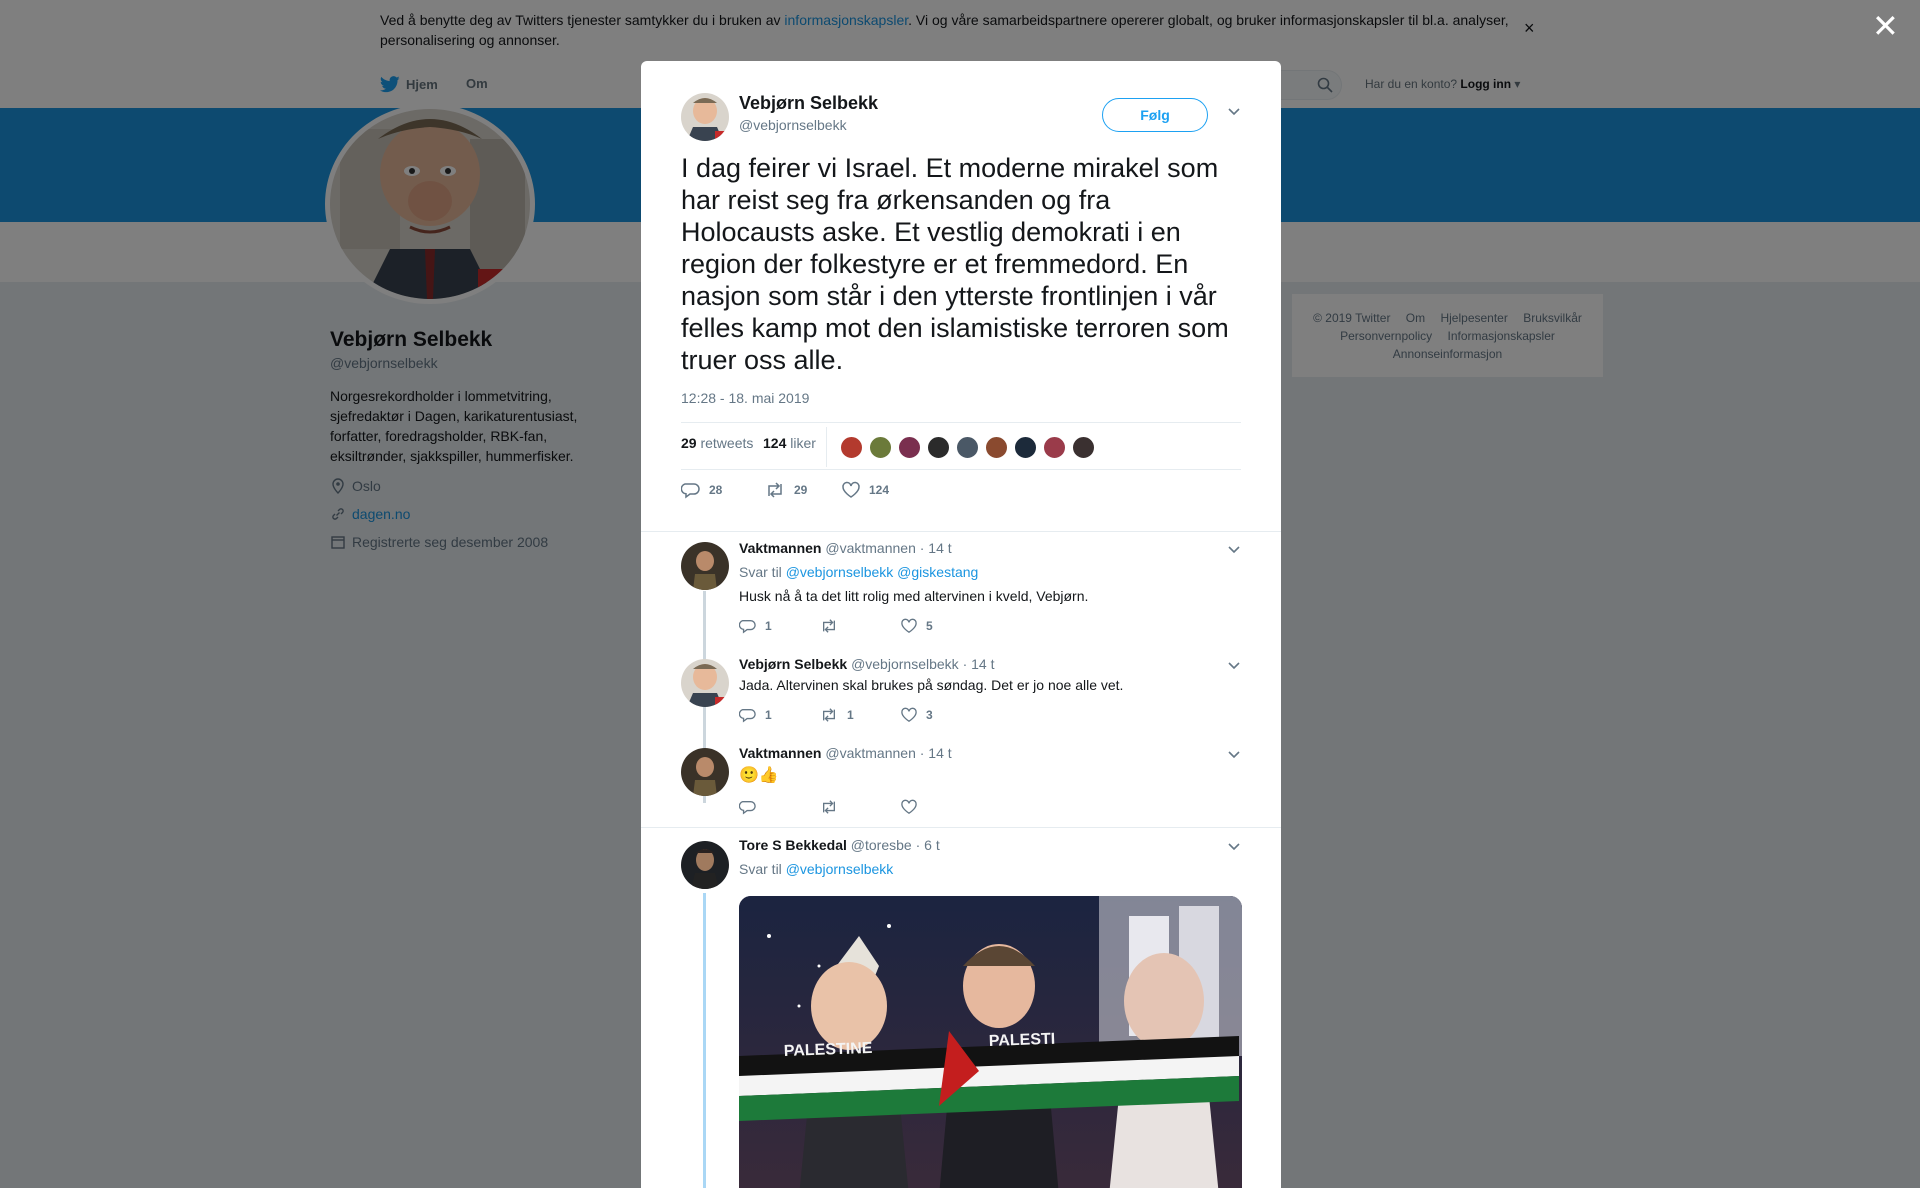 The image size is (1920, 1188). I want to click on like-button: 124, so click(865, 490).